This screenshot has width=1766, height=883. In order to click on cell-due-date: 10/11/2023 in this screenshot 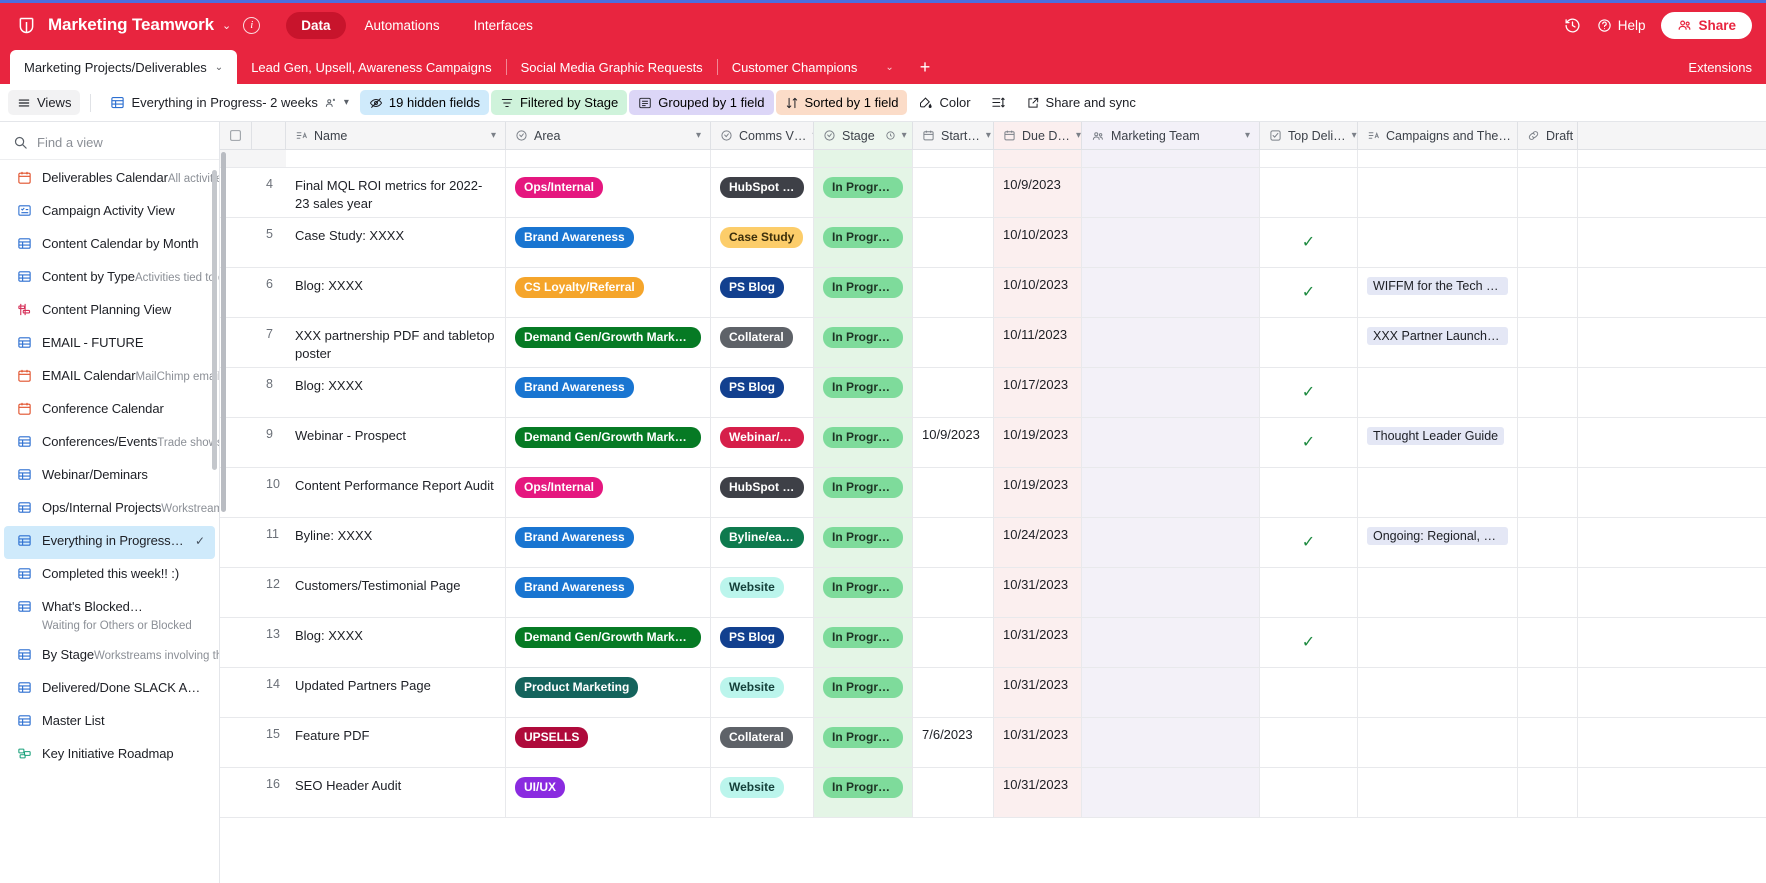, I will do `click(1038, 342)`.